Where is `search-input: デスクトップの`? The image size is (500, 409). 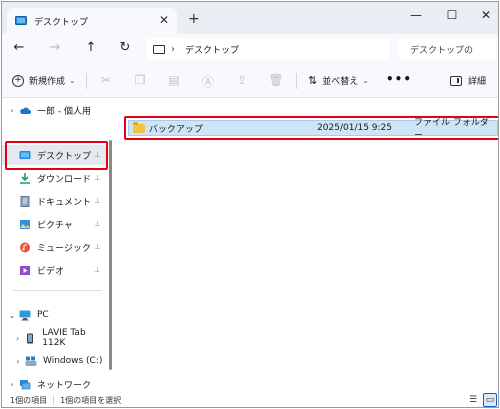
search-input: デスクトップの is located at coordinates (447, 49).